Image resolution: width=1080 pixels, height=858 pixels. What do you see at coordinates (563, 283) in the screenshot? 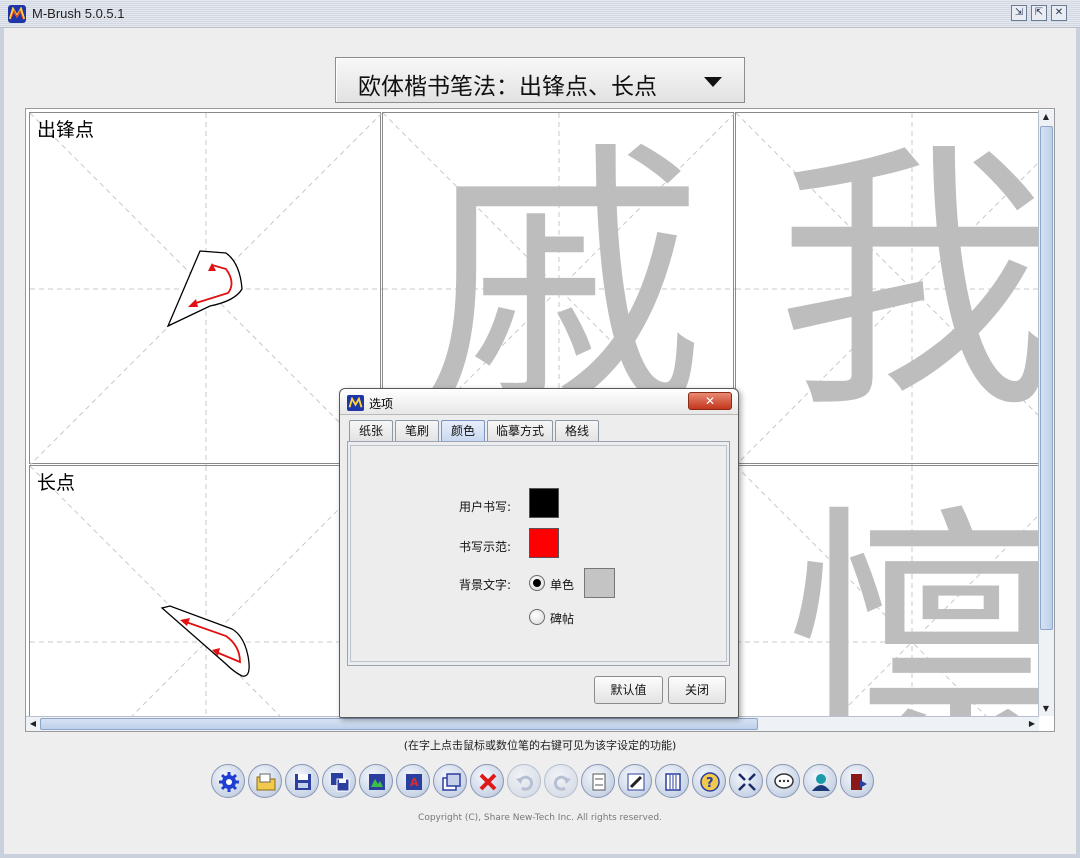
I see `background-character: 戚` at bounding box center [563, 283].